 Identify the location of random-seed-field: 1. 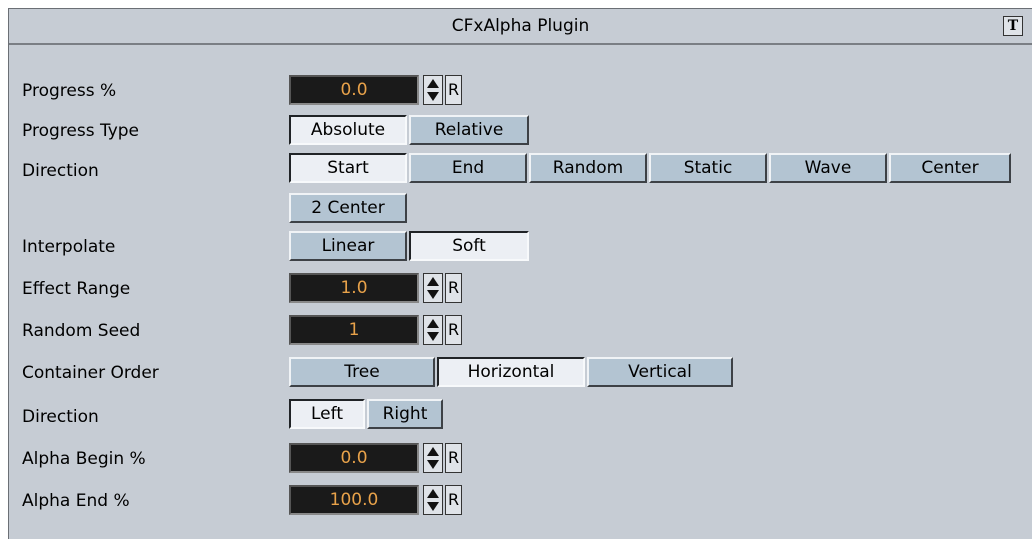
(354, 330).